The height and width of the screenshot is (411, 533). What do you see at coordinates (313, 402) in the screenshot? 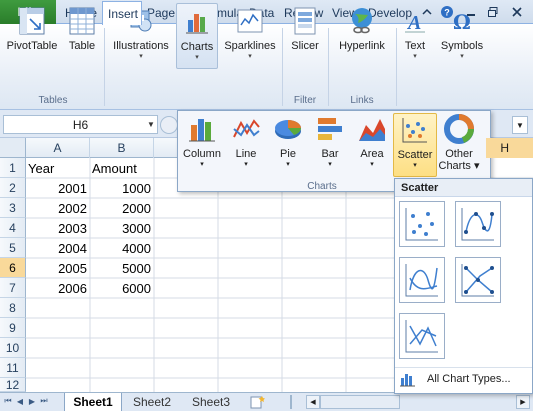
I see `scroll-left-icon: ◀` at bounding box center [313, 402].